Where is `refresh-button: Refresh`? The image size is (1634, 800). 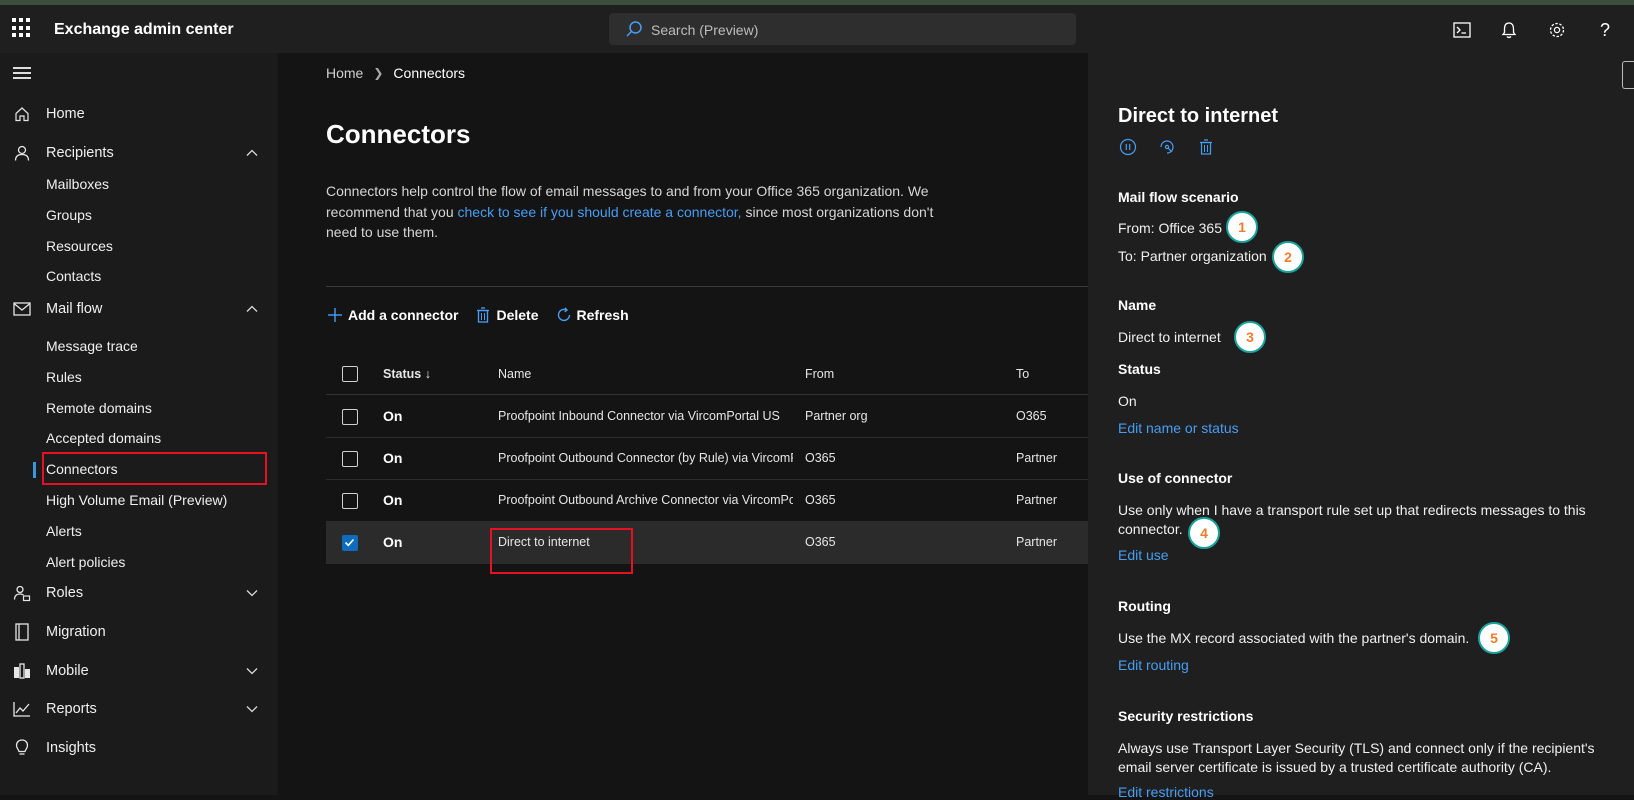 refresh-button: Refresh is located at coordinates (592, 315).